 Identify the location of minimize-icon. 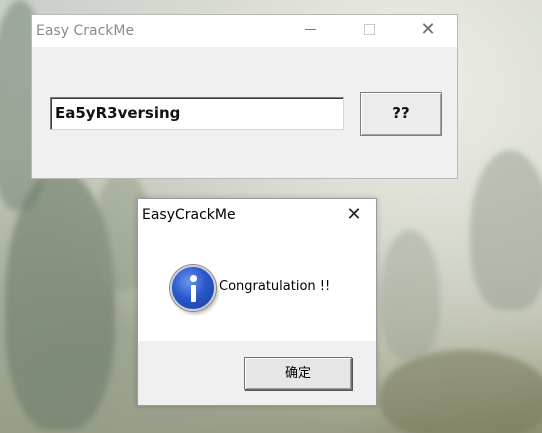
(310, 30).